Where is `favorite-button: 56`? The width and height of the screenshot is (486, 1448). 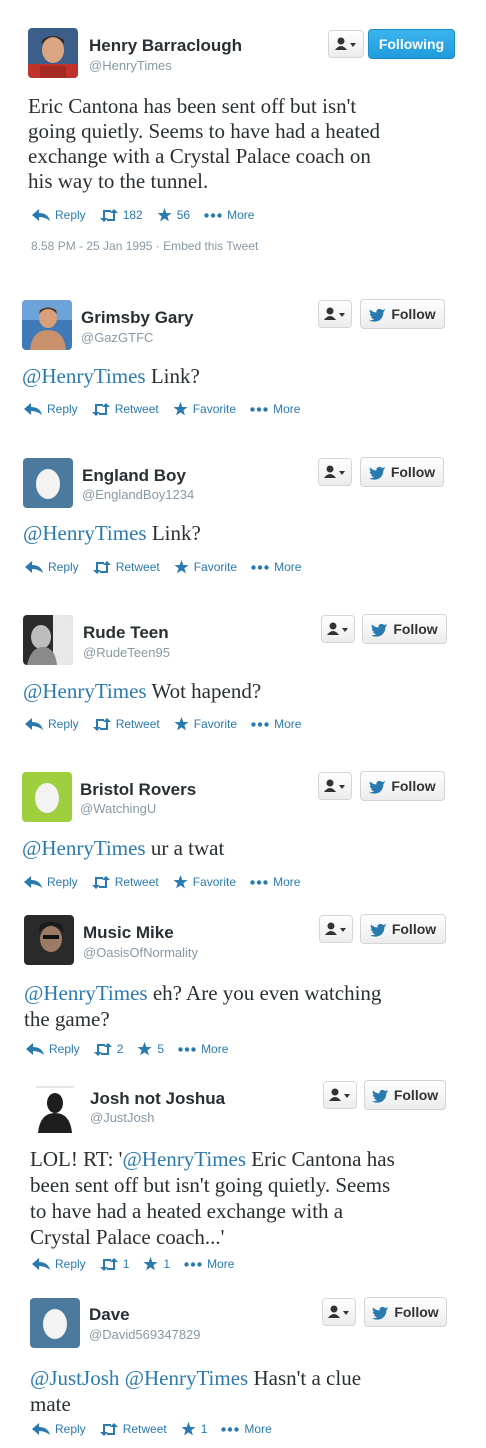
favorite-button: 56 is located at coordinates (173, 215).